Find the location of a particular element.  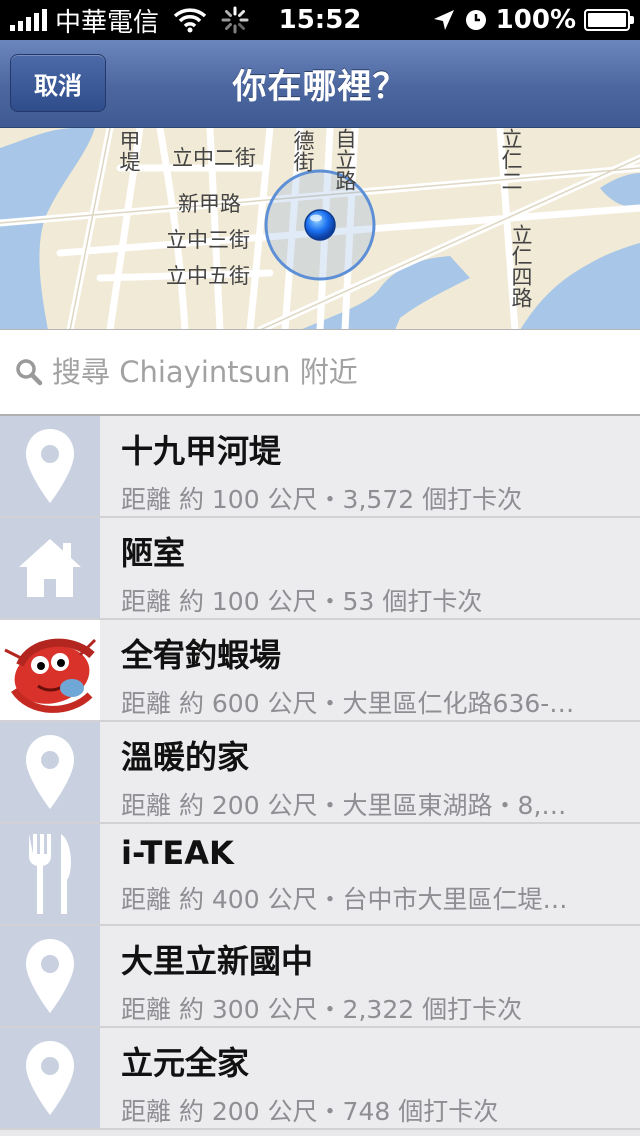

place-name: 大里立新國中 is located at coordinates (217, 961).